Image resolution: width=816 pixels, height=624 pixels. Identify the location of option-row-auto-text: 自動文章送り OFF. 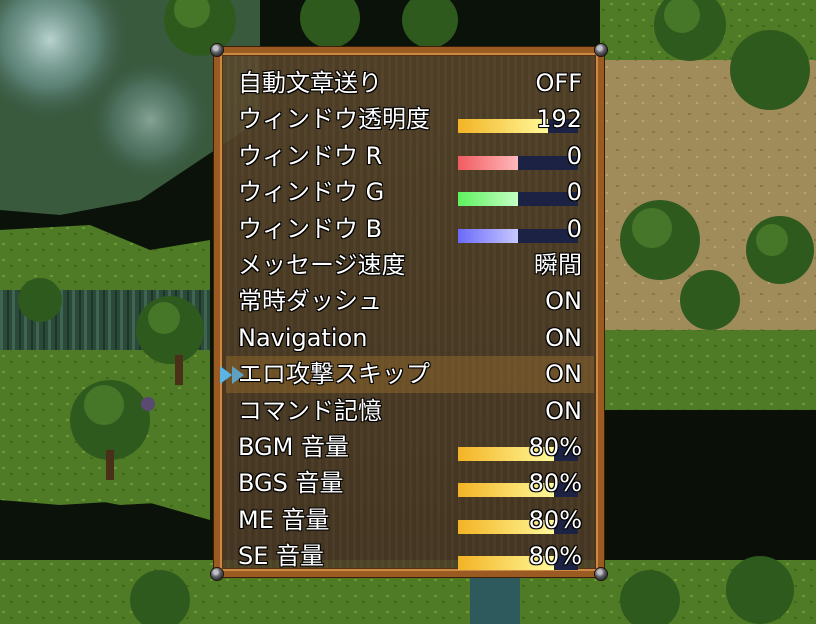
(410, 83).